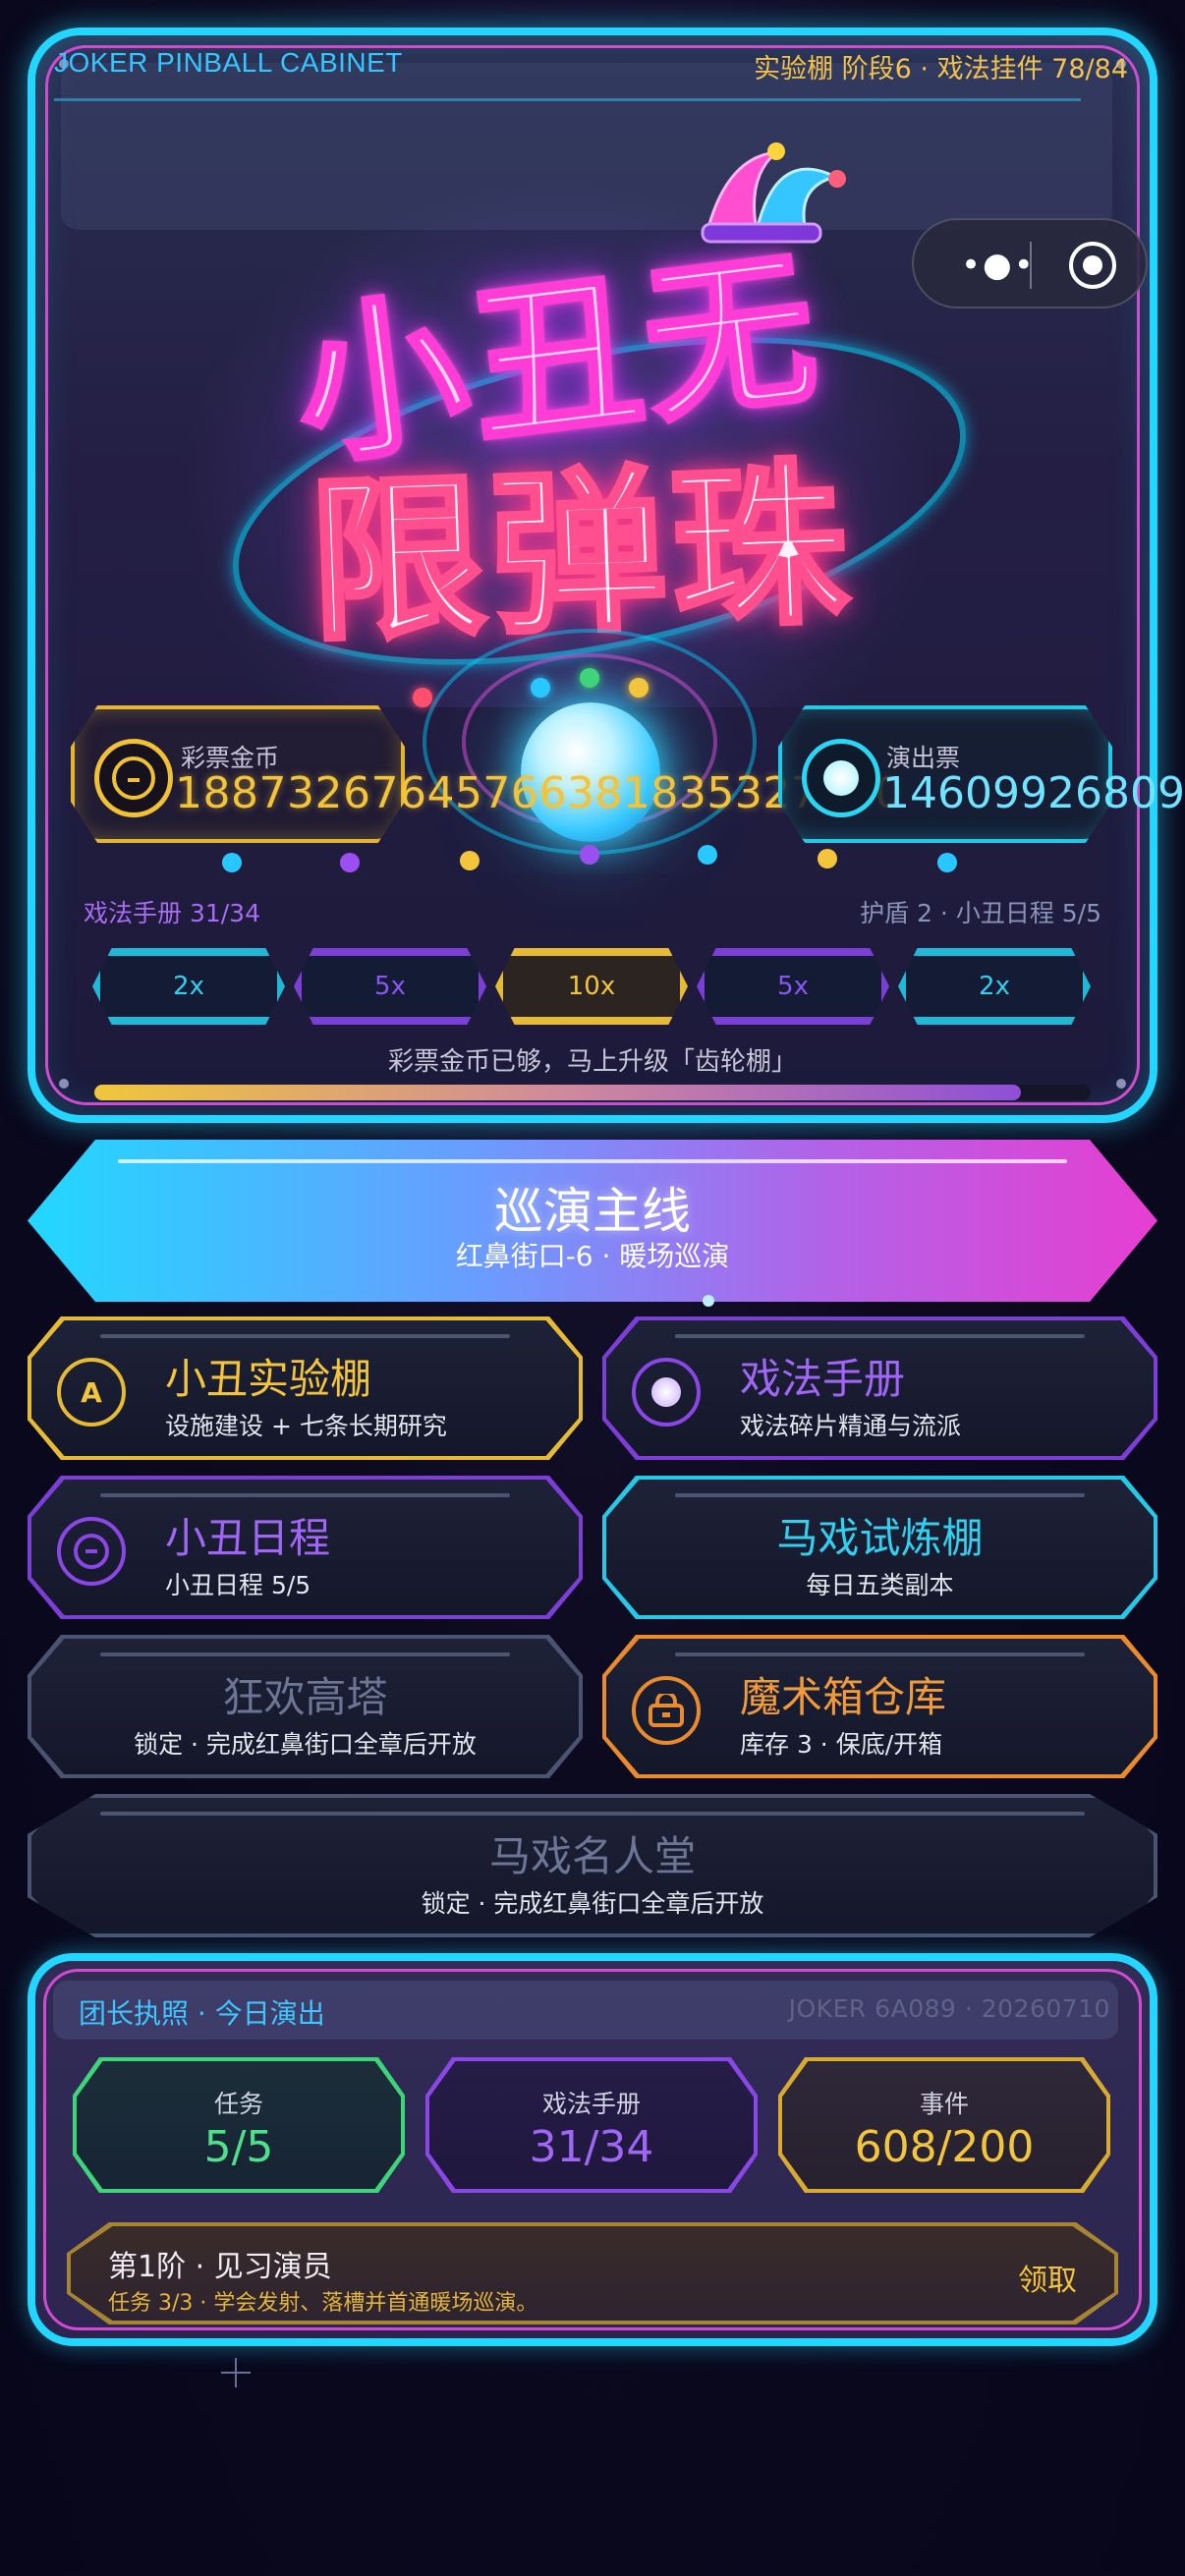  Describe the element at coordinates (880, 1538) in the screenshot. I see `trial-title: 马戏试炼棚` at that location.